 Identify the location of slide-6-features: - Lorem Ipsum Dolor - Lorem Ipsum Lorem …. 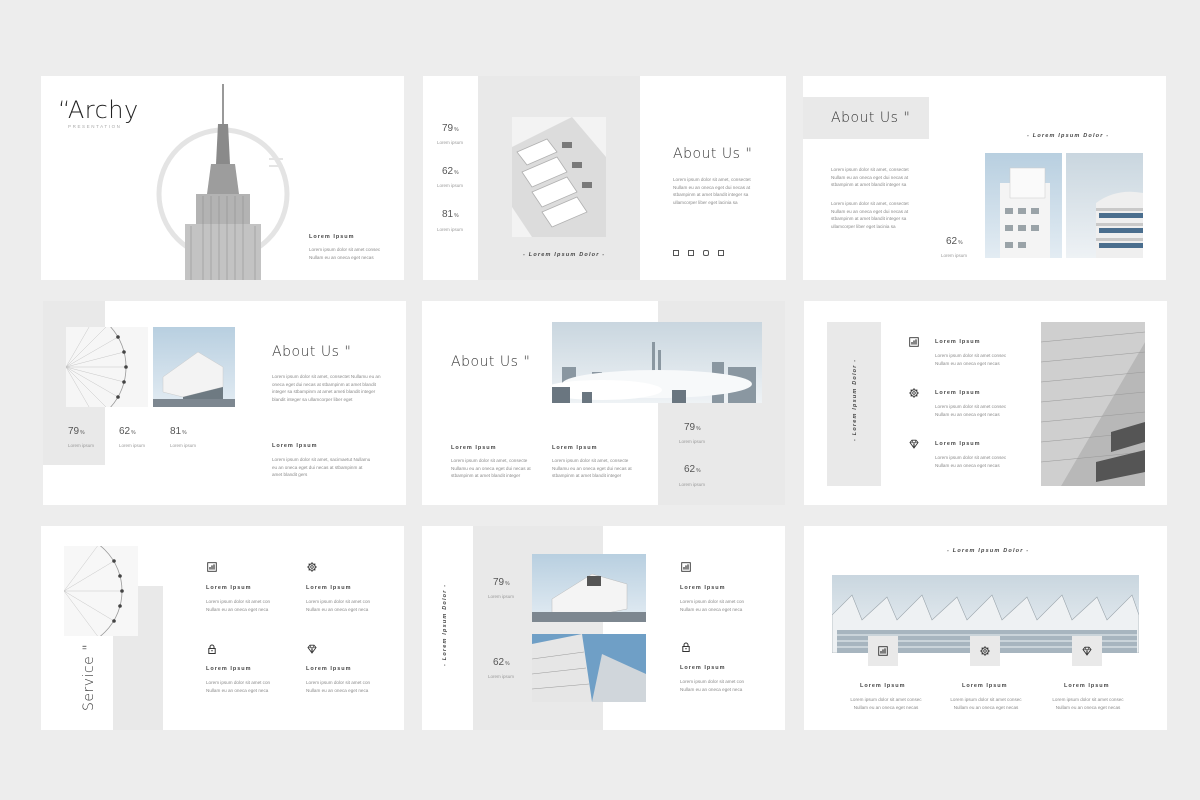
(985, 403).